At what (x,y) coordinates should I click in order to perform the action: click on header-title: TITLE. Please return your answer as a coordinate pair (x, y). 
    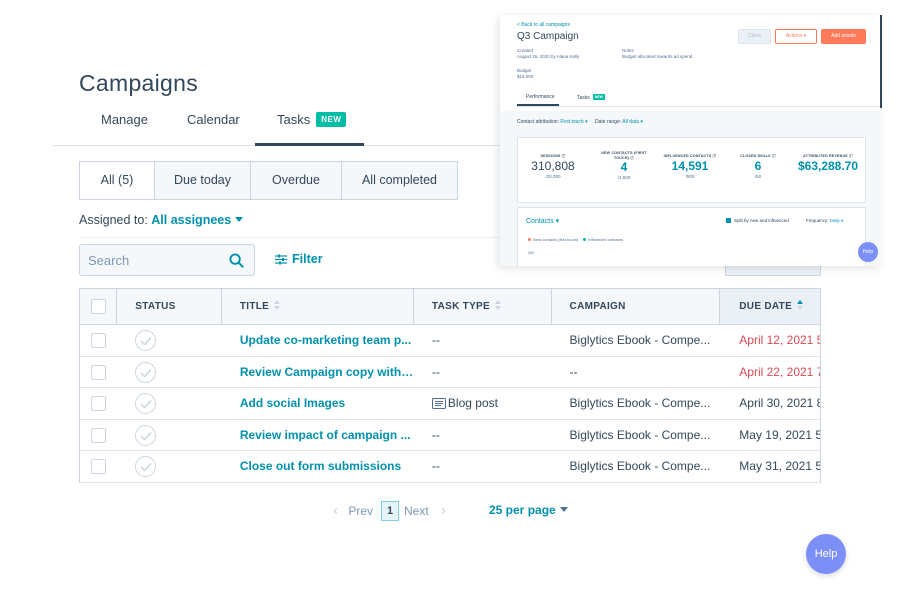
    Looking at the image, I should click on (318, 306).